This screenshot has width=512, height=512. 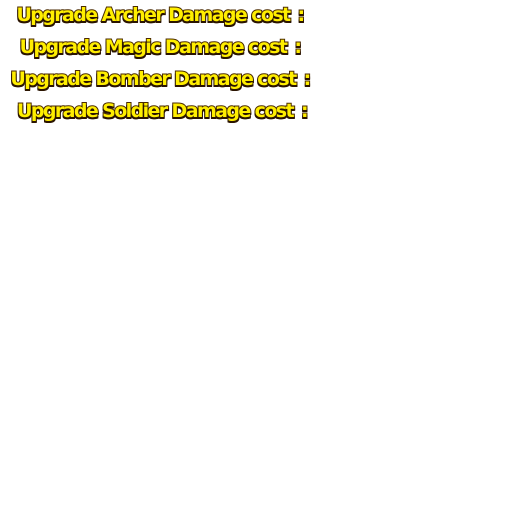 What do you see at coordinates (154, 47) in the screenshot?
I see `upgrade-magic-damage-cost-text: Upgrade Magic Damage cost` at bounding box center [154, 47].